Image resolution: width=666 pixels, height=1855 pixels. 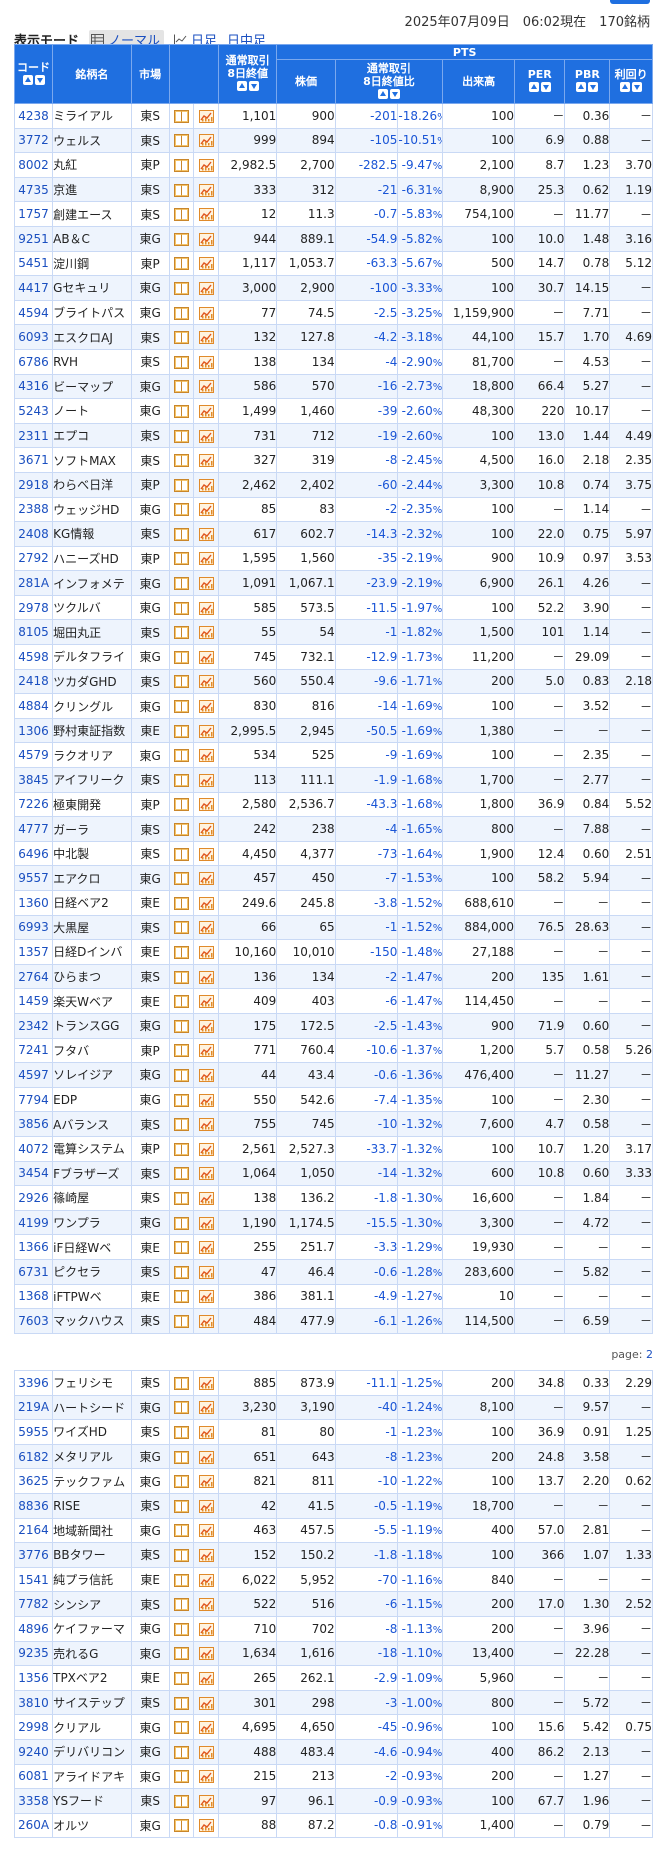 What do you see at coordinates (33, 509) in the screenshot?
I see `stock-code: 2388` at bounding box center [33, 509].